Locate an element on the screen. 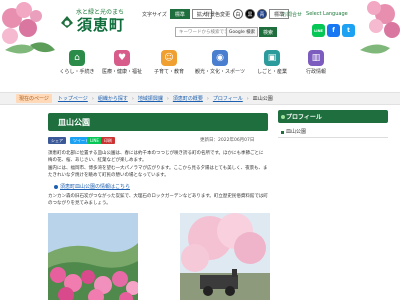 The height and width of the screenshot is (300, 400). print-button: 印刷 is located at coordinates (108, 140).